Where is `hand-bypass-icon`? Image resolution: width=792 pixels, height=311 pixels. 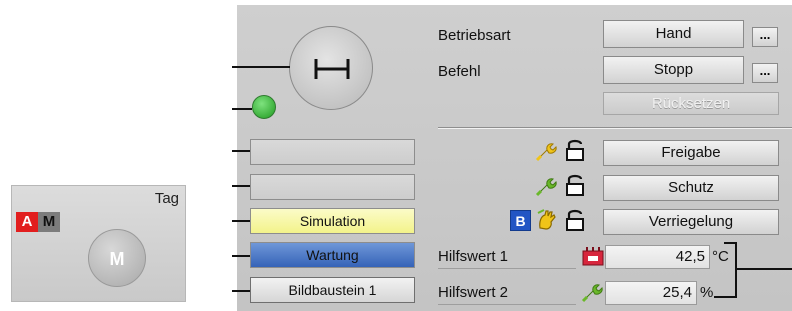
hand-bypass-icon is located at coordinates (546, 219).